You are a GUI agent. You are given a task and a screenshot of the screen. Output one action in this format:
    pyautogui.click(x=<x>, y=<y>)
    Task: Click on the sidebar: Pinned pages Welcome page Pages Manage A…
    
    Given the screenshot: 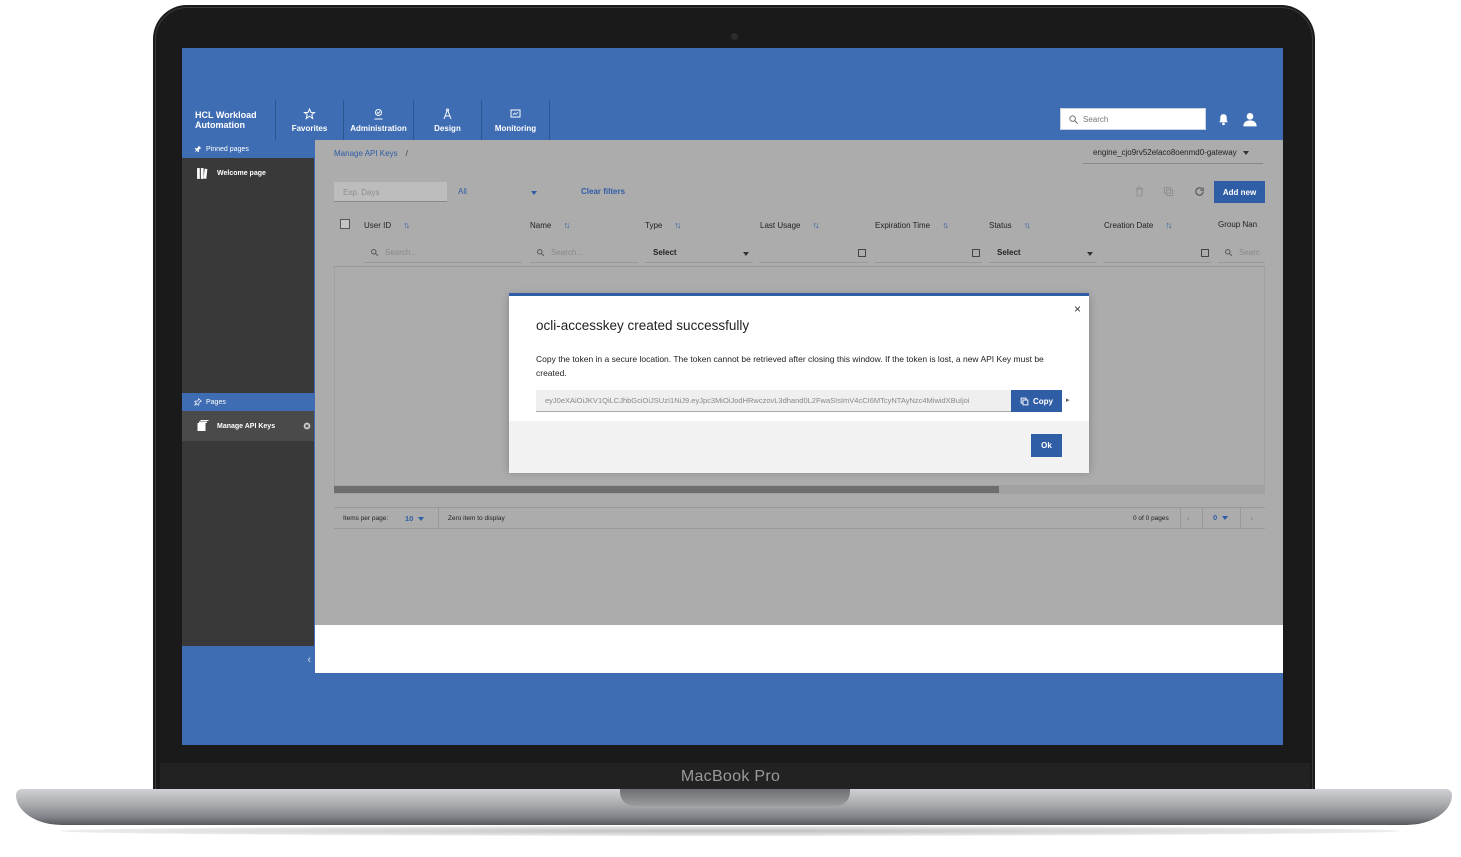 What is the action you would take?
    pyautogui.click(x=248, y=393)
    